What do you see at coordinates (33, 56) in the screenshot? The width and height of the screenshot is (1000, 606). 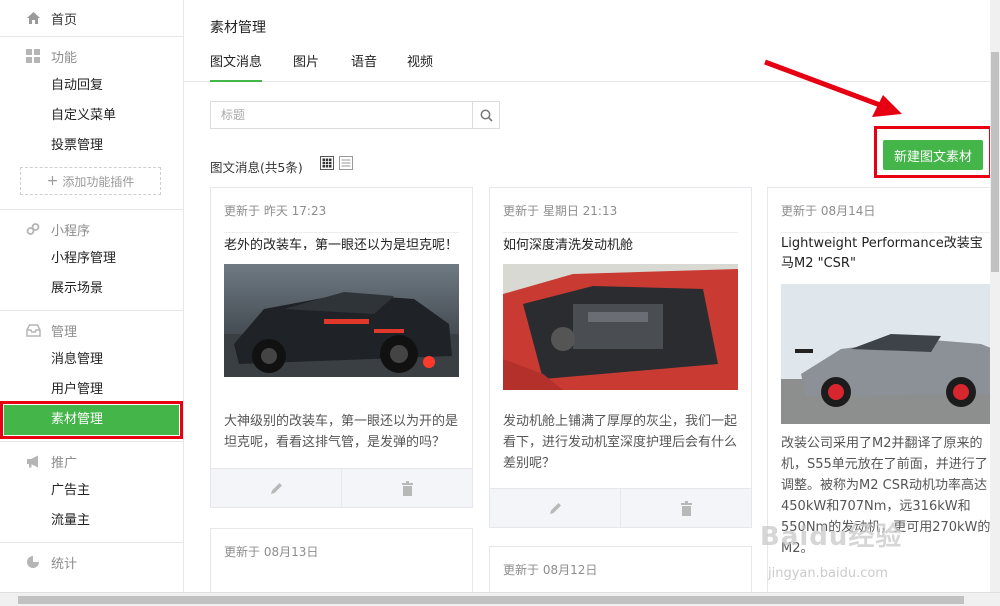 I see `grid-icon` at bounding box center [33, 56].